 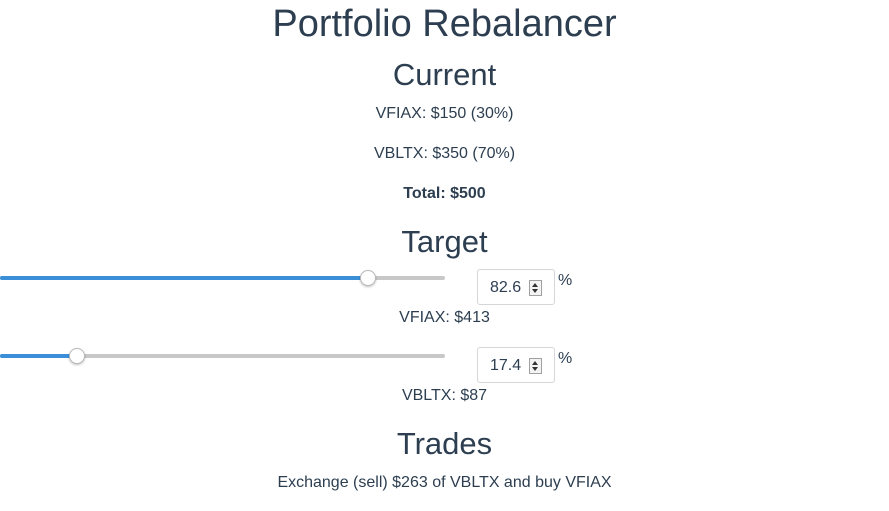 What do you see at coordinates (444, 113) in the screenshot?
I see `current-vfiax: VFIAX: $150 (30%)` at bounding box center [444, 113].